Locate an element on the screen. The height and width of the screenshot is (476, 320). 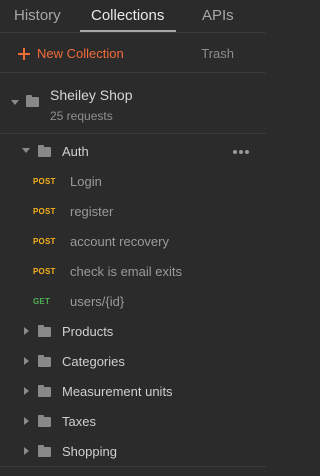
sidebar-tabs: History Collections APIs is located at coordinates (133, 16).